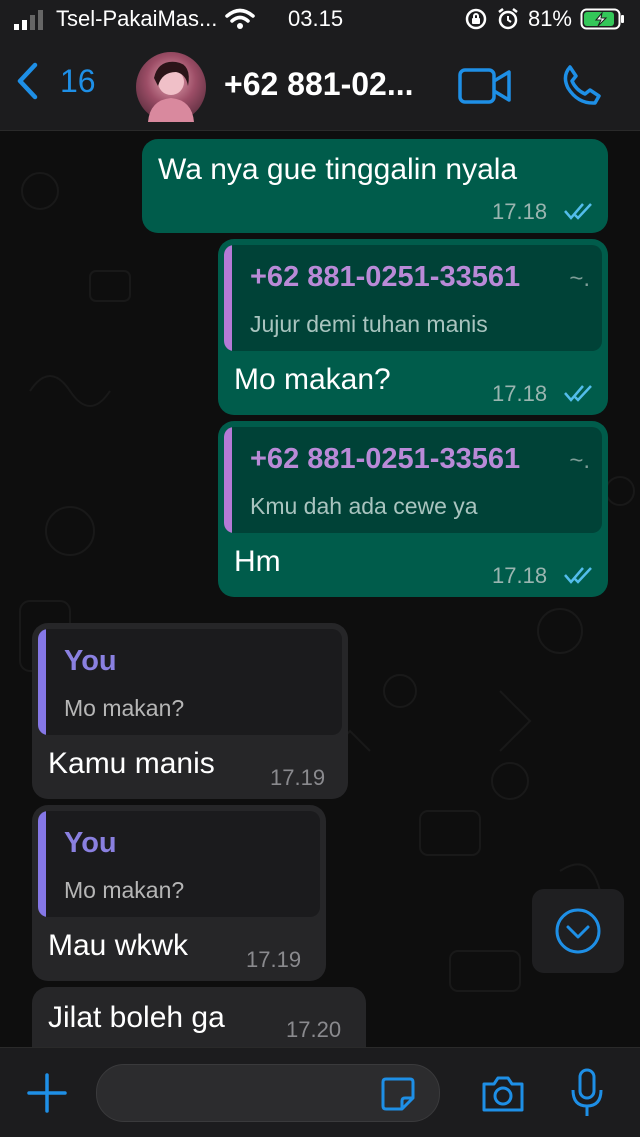 The image size is (640, 1137). What do you see at coordinates (398, 1094) in the screenshot?
I see `sticker-icon` at bounding box center [398, 1094].